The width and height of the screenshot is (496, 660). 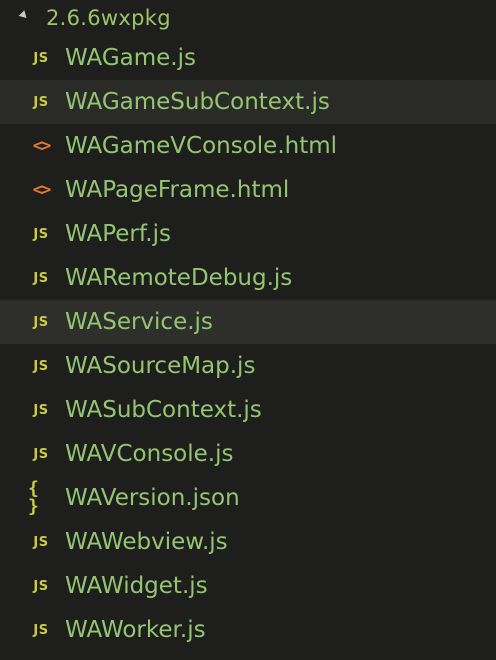 I want to click on file-name: WASubContext.js, so click(x=163, y=409).